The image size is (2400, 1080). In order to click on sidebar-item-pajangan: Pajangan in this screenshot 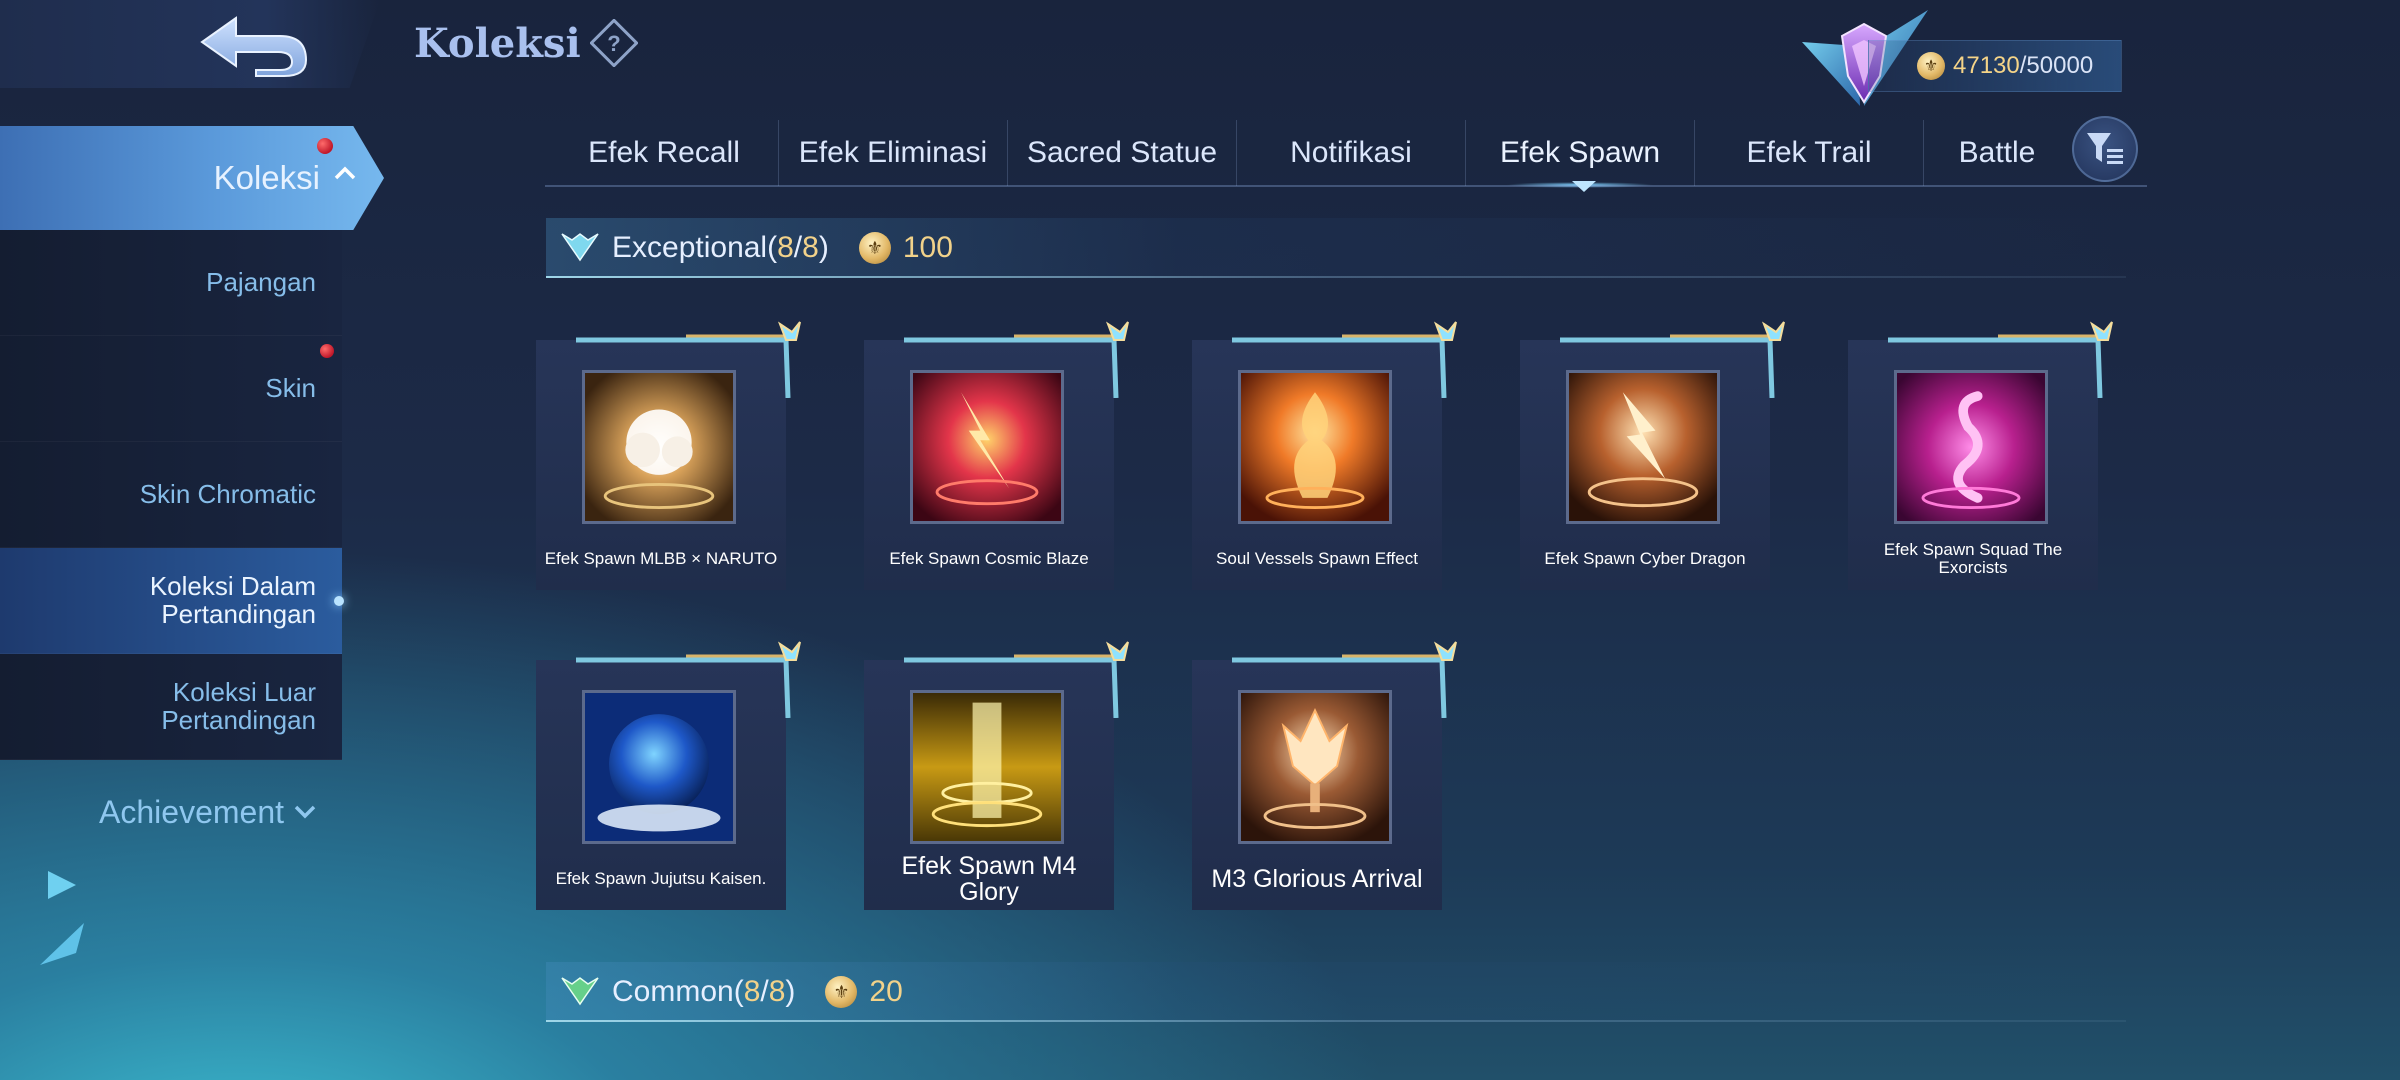, I will do `click(171, 283)`.